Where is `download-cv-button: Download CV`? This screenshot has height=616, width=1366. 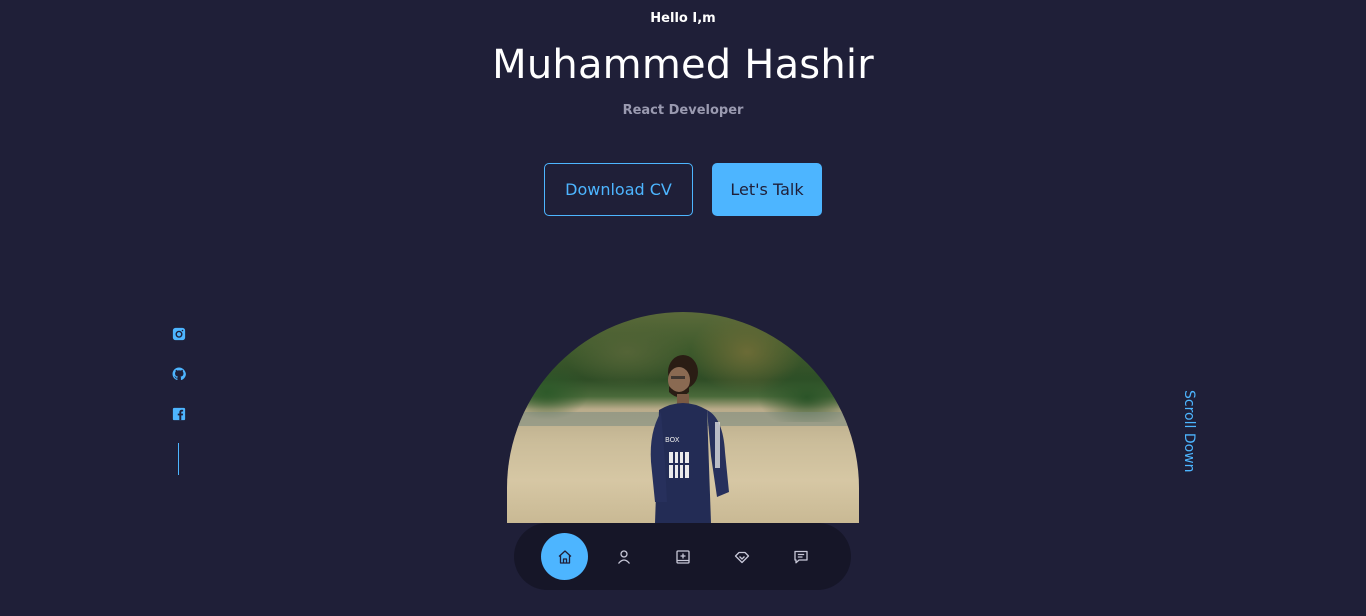 download-cv-button: Download CV is located at coordinates (618, 189).